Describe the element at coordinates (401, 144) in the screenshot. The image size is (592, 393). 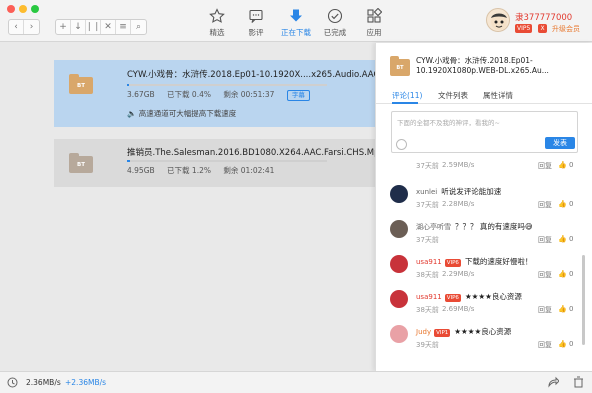
I see `emoji-icon` at that location.